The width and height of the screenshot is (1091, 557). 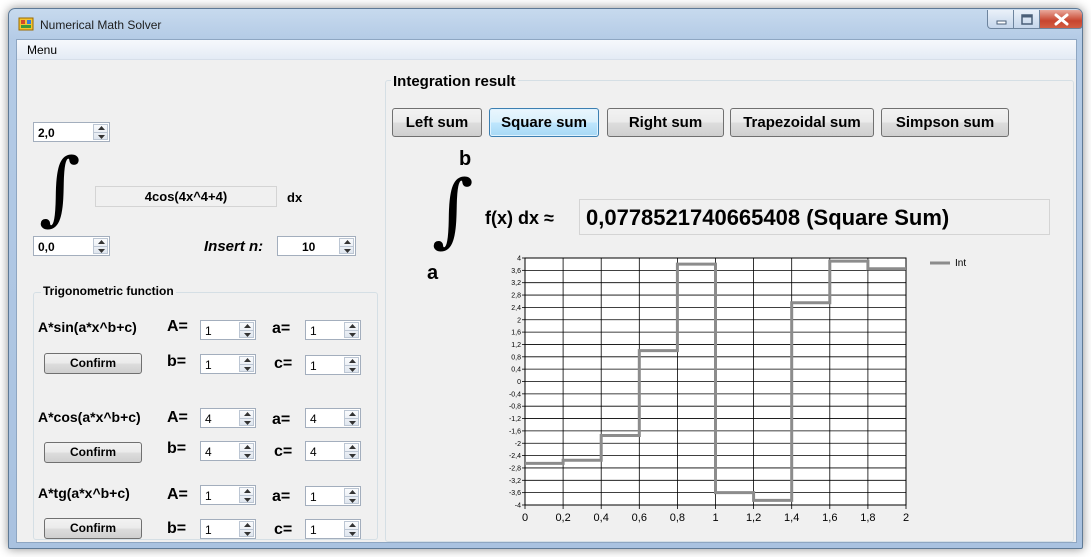 What do you see at coordinates (246, 364) in the screenshot?
I see `sin-b-spin` at bounding box center [246, 364].